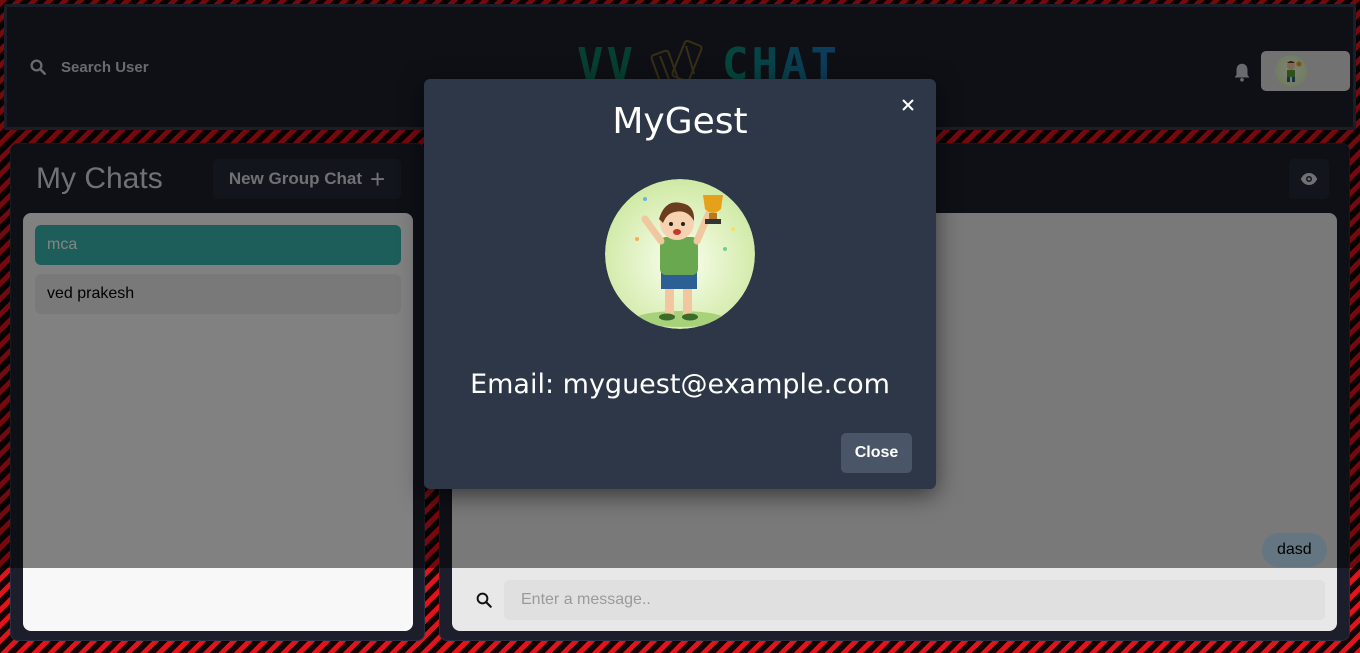  I want to click on profile-avatar, so click(680, 254).